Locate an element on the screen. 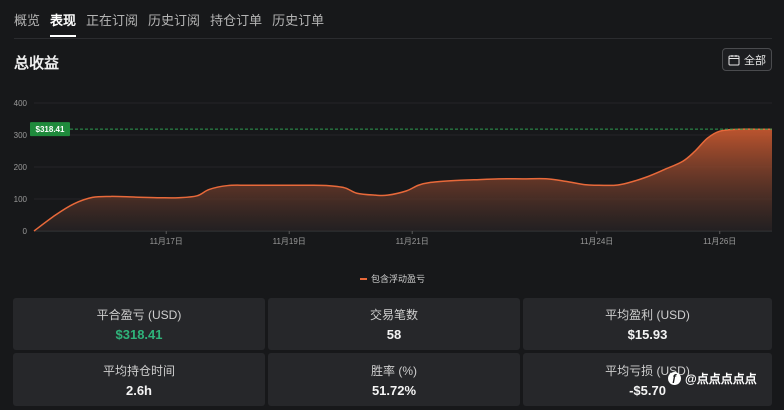 The width and height of the screenshot is (784, 410). y-tick-label: 300 is located at coordinates (21, 135).